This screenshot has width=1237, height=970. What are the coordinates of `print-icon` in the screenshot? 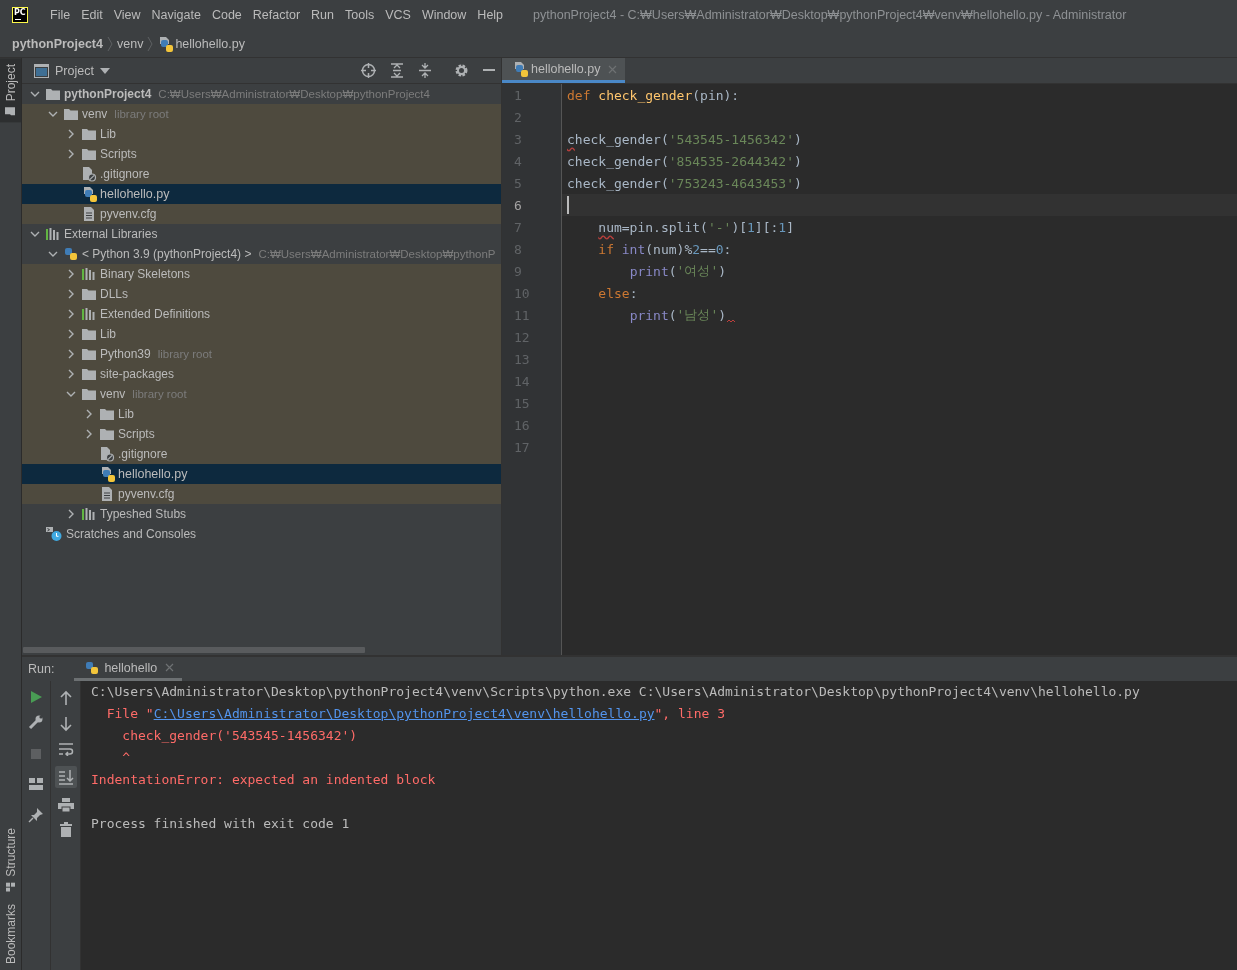 It's located at (65, 805).